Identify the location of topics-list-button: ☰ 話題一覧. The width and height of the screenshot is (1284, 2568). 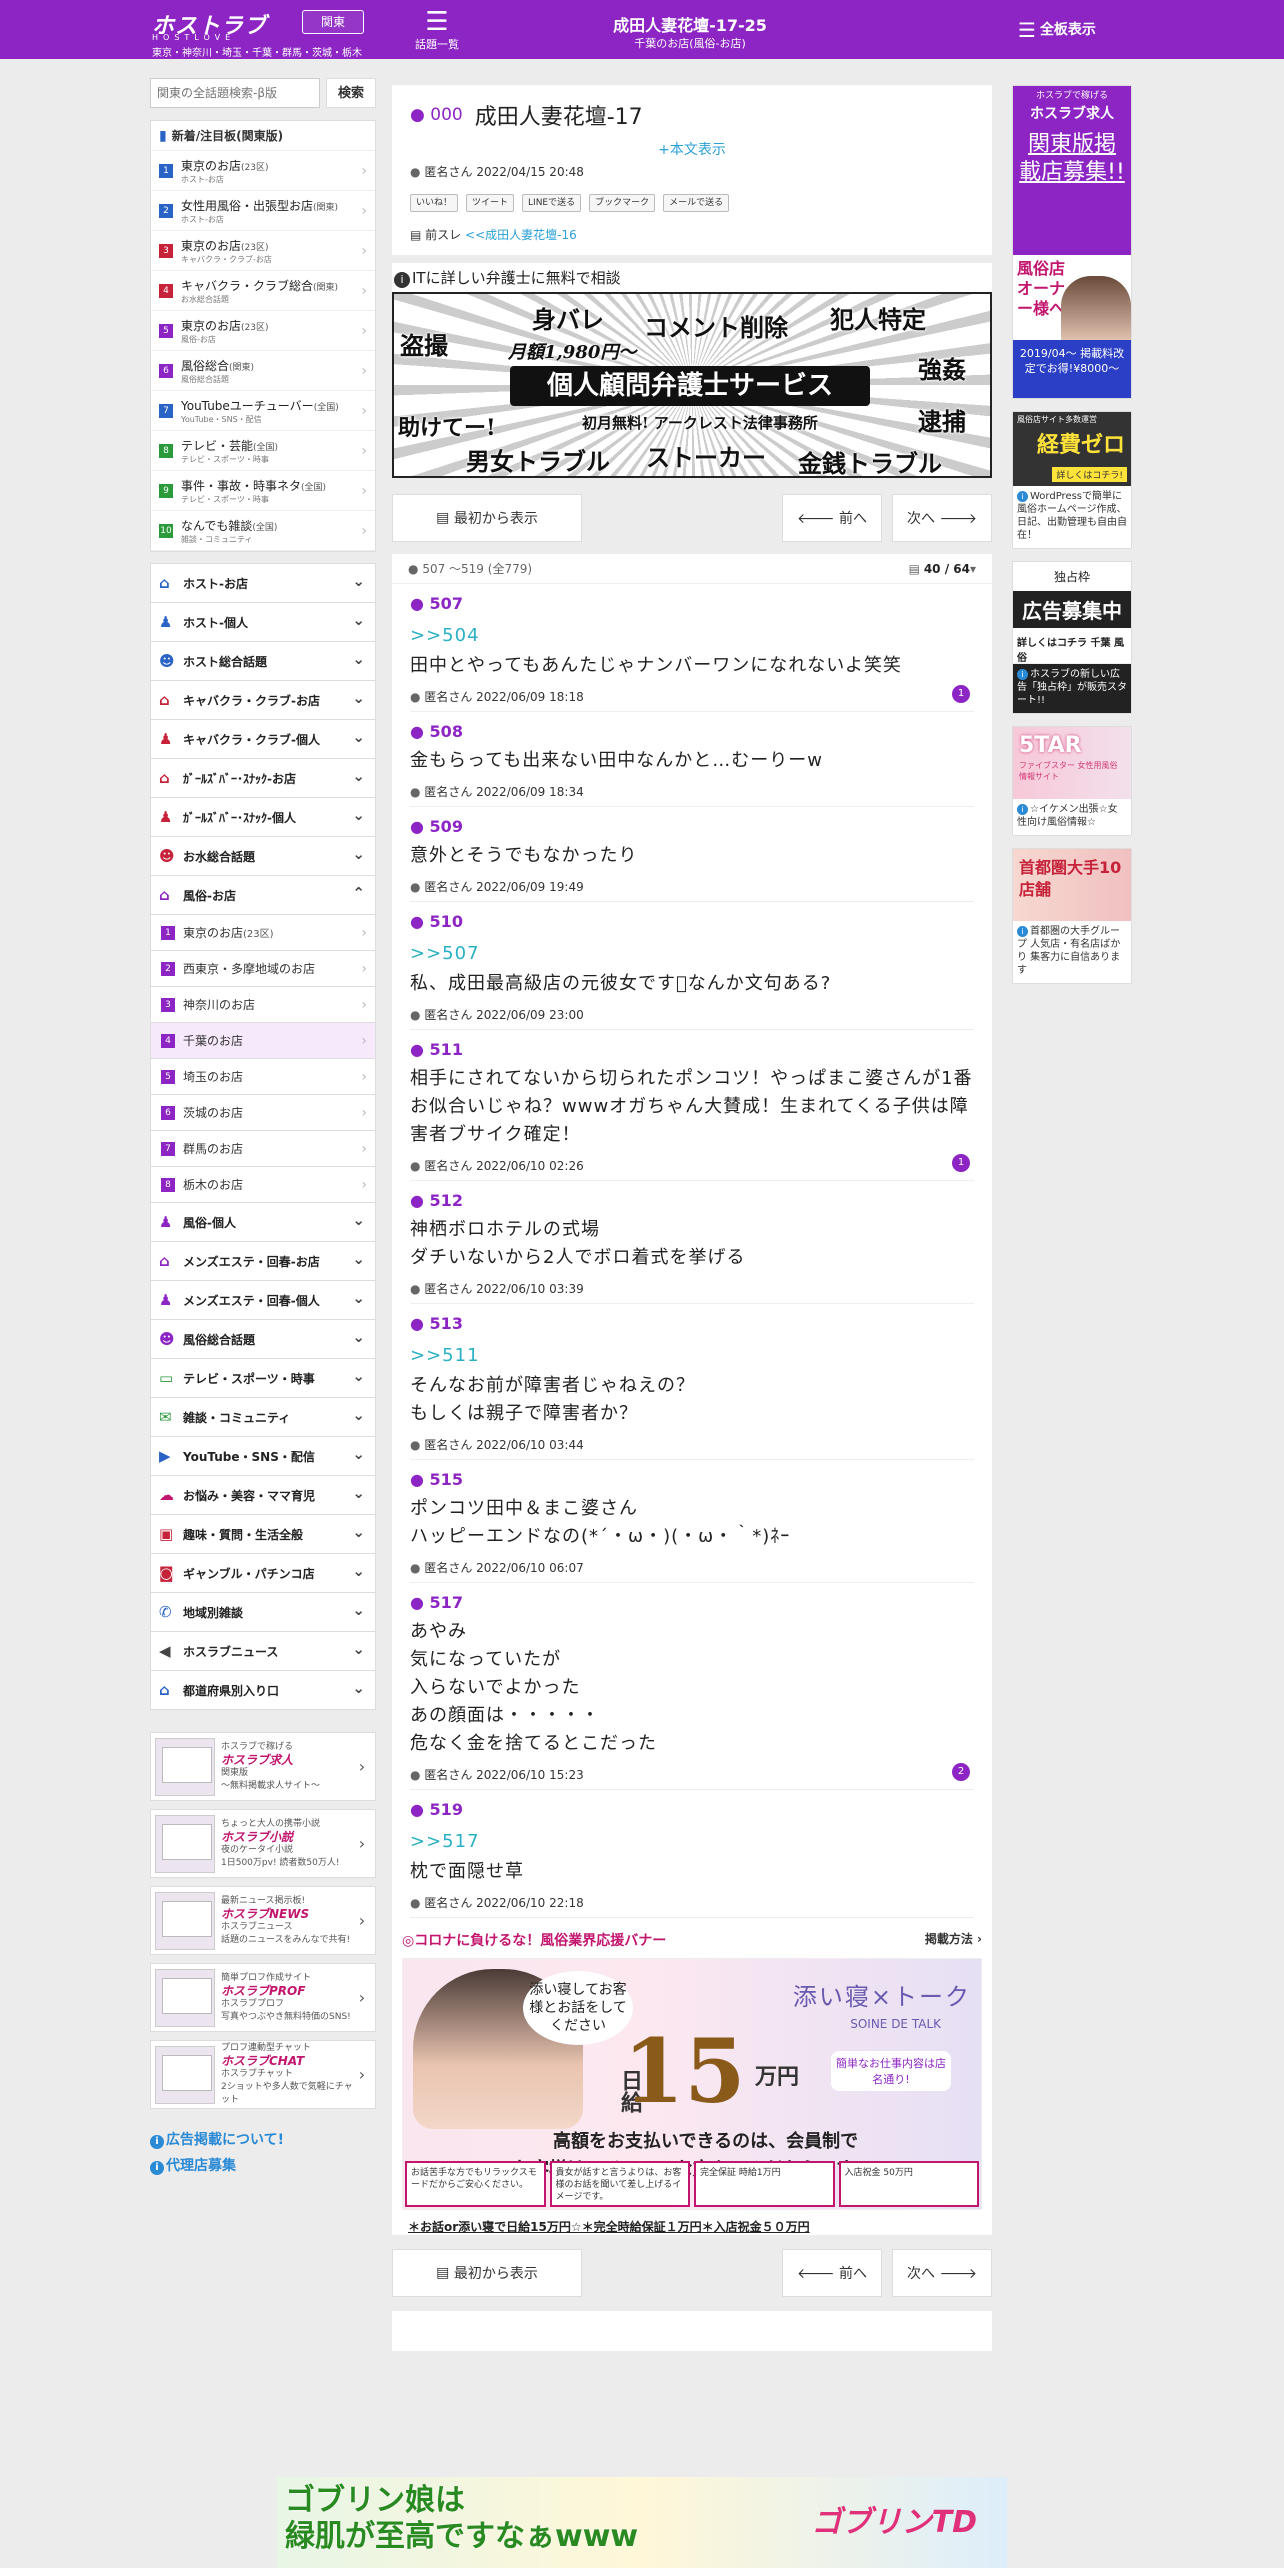
(437, 30).